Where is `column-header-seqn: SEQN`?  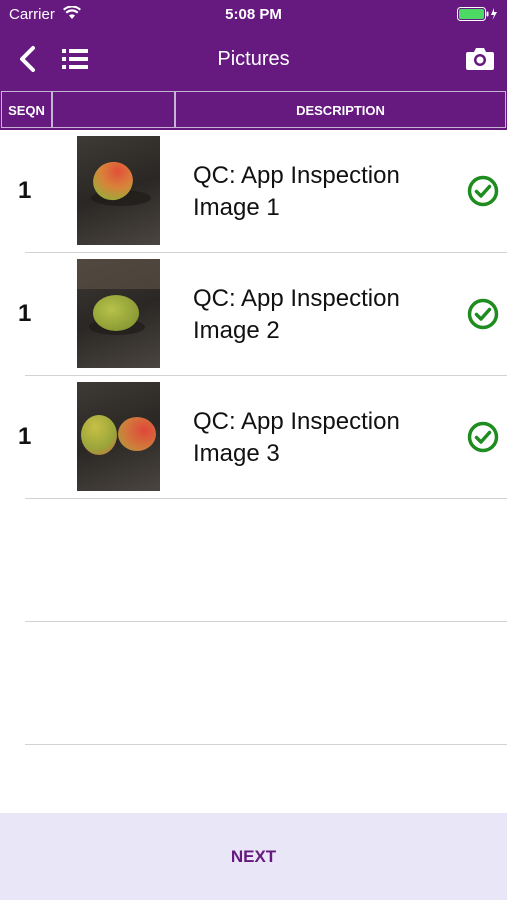 column-header-seqn: SEQN is located at coordinates (26, 109).